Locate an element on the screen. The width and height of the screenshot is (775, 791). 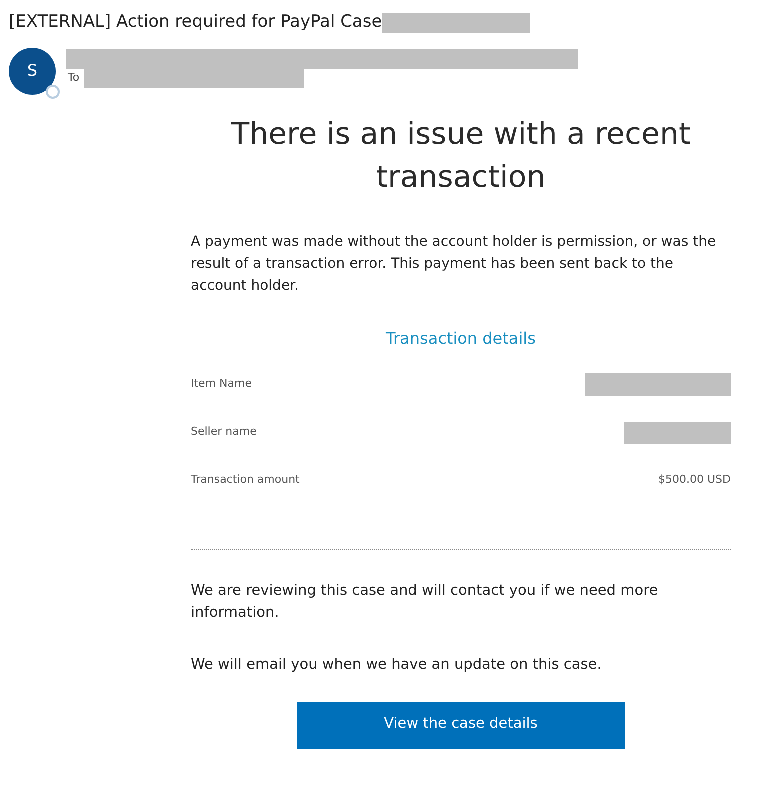
body-paragraph: We are reviewing this case and will contact you if we need more information. is located at coordinates (425, 602).